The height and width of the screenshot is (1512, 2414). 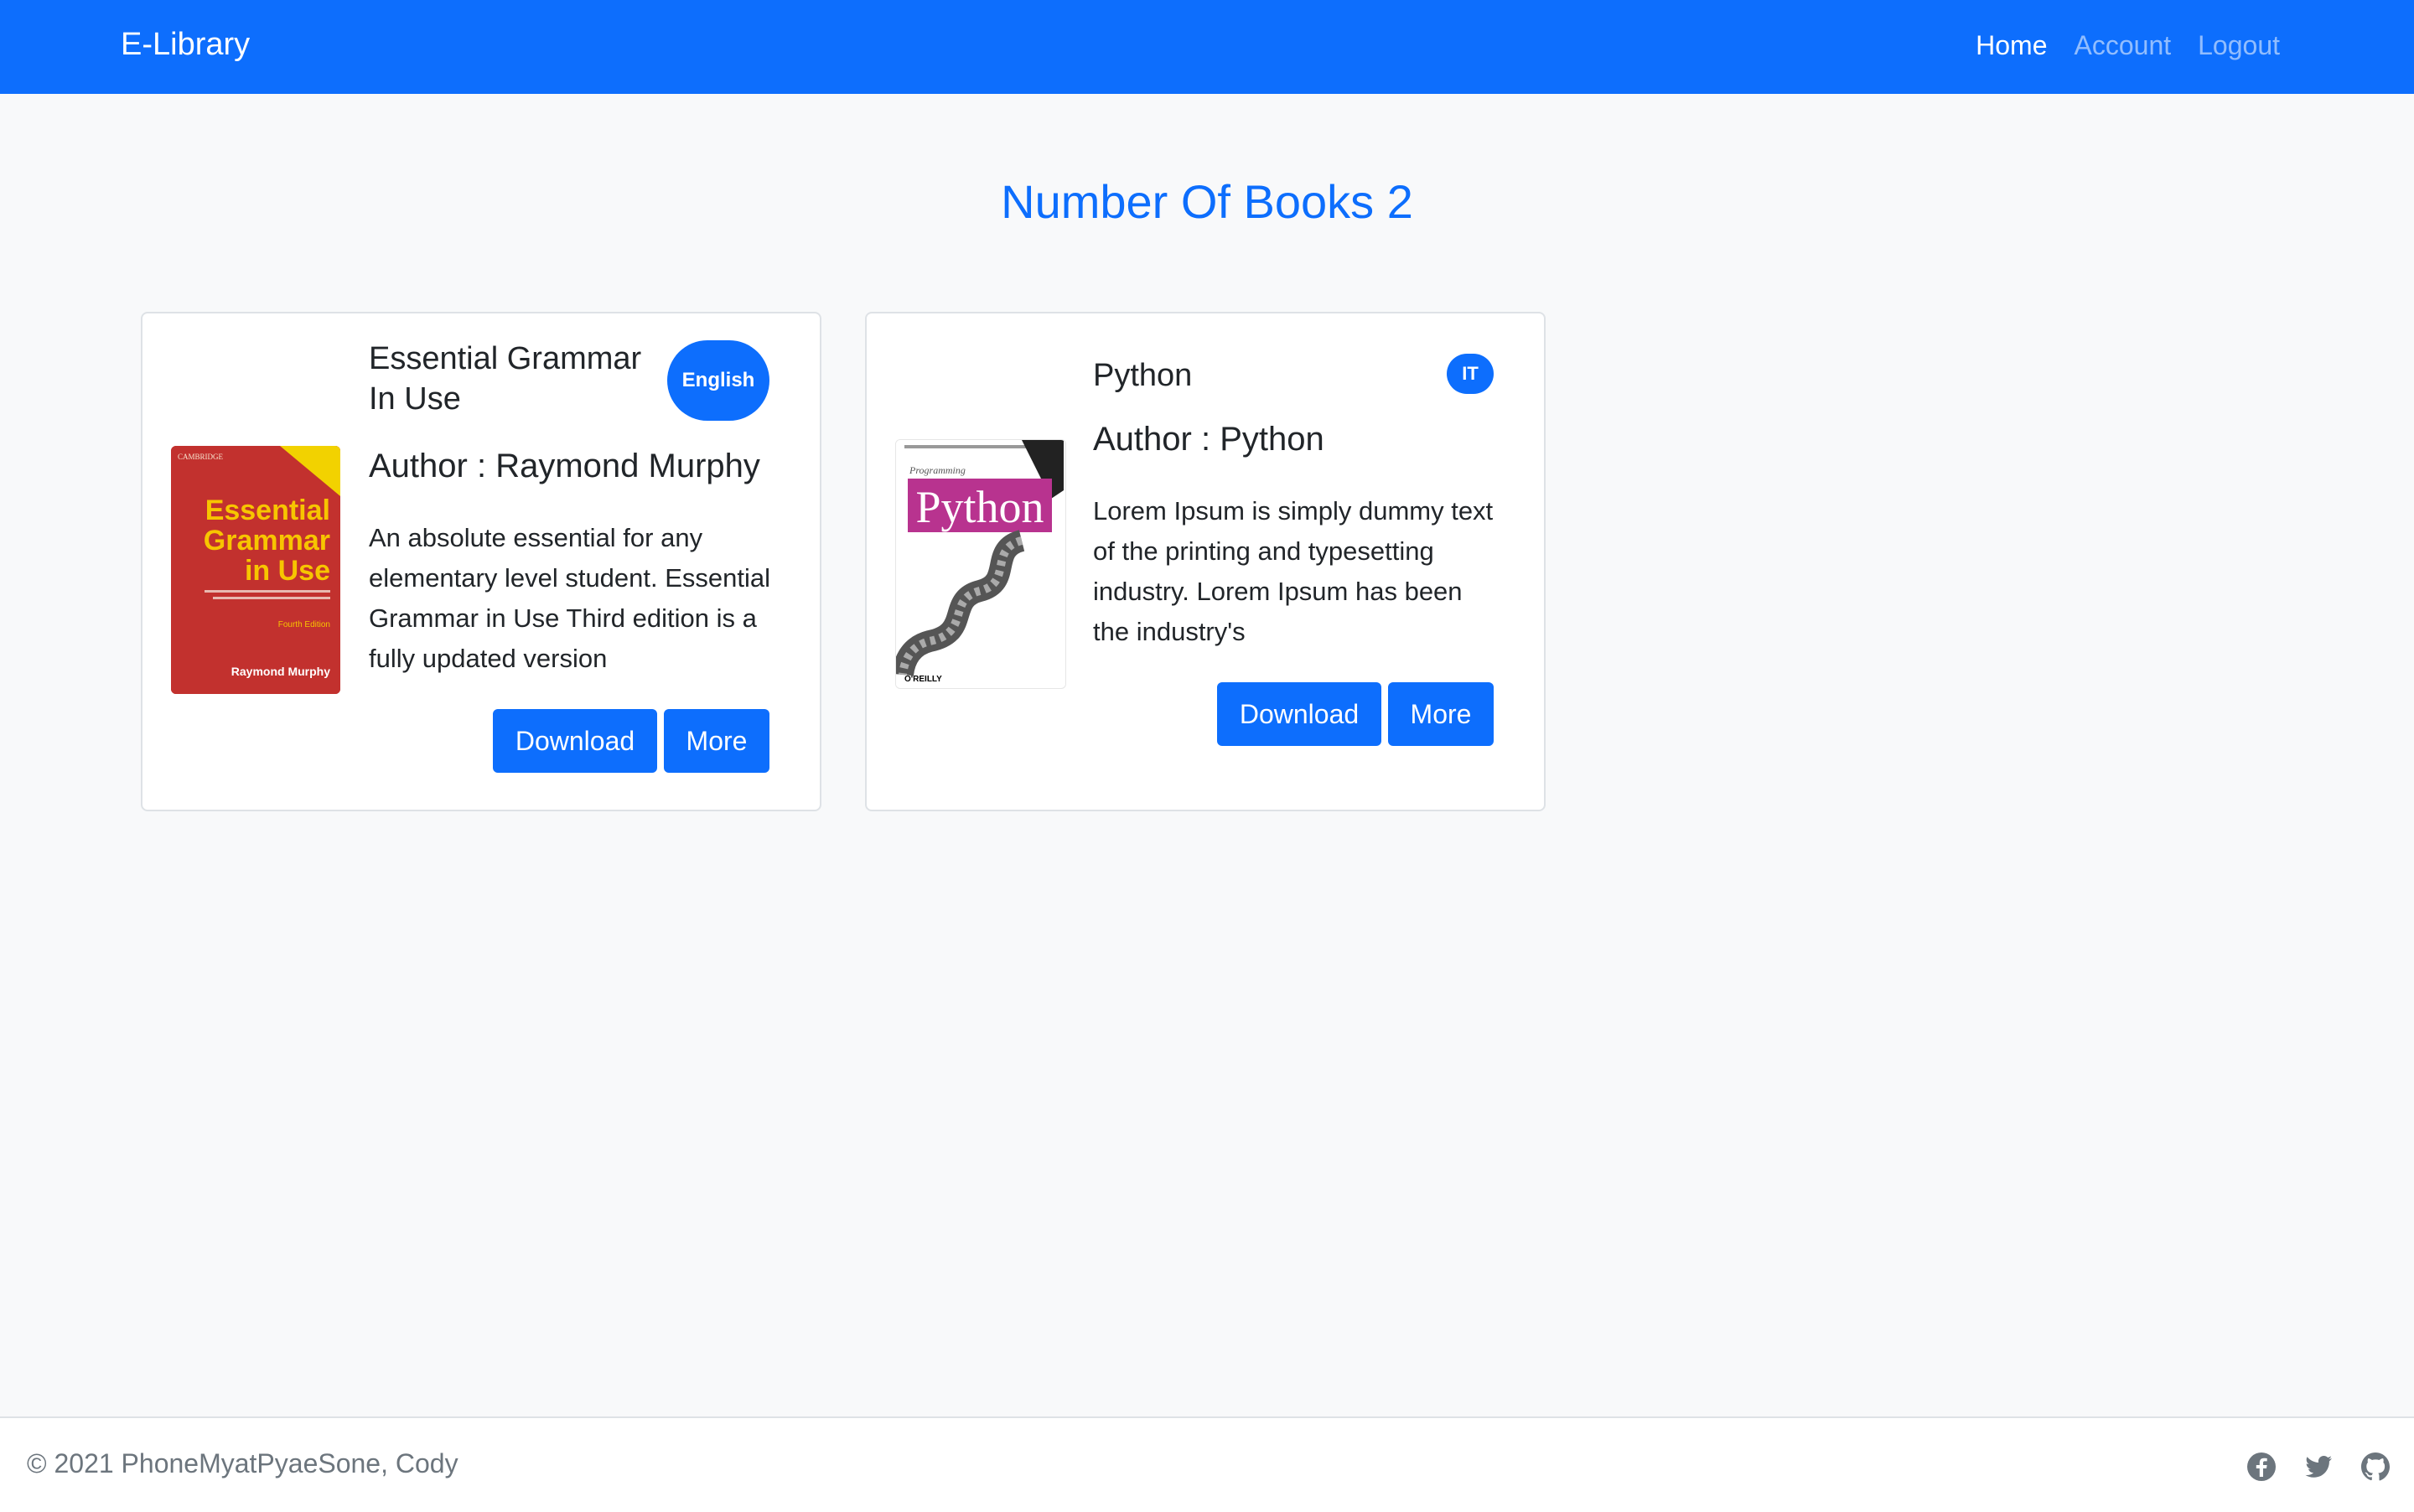 I want to click on brand-logo: E-Library, so click(x=186, y=45).